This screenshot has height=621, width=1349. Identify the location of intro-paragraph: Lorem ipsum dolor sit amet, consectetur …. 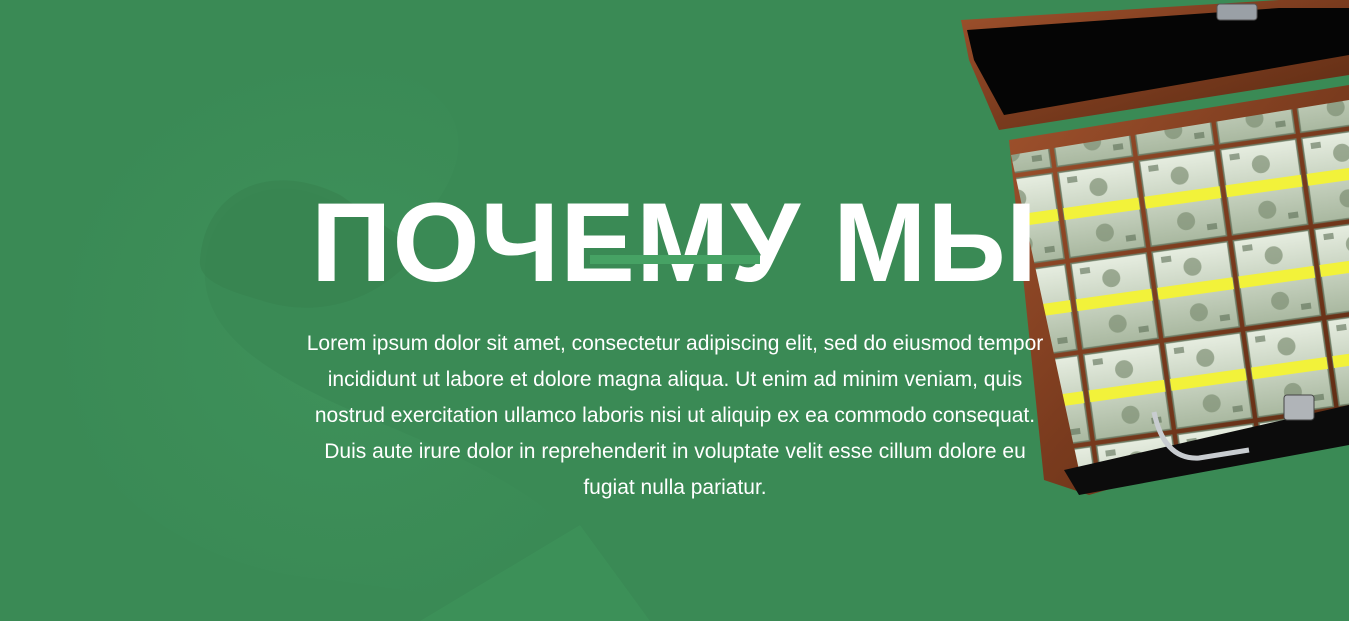
(675, 415).